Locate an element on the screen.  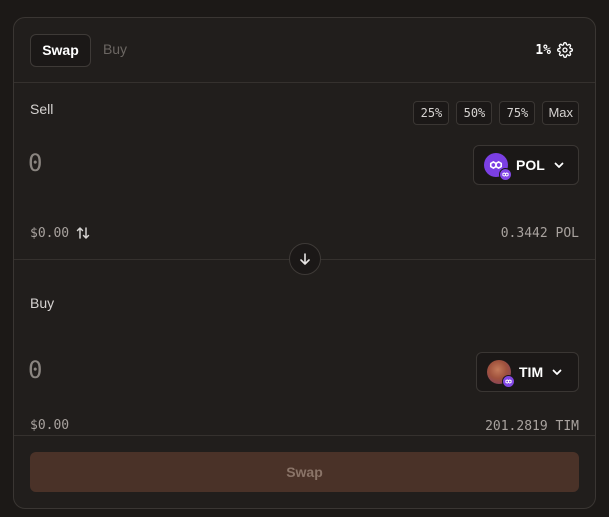
buy-usd-amount: $0.00 is located at coordinates (50, 425).